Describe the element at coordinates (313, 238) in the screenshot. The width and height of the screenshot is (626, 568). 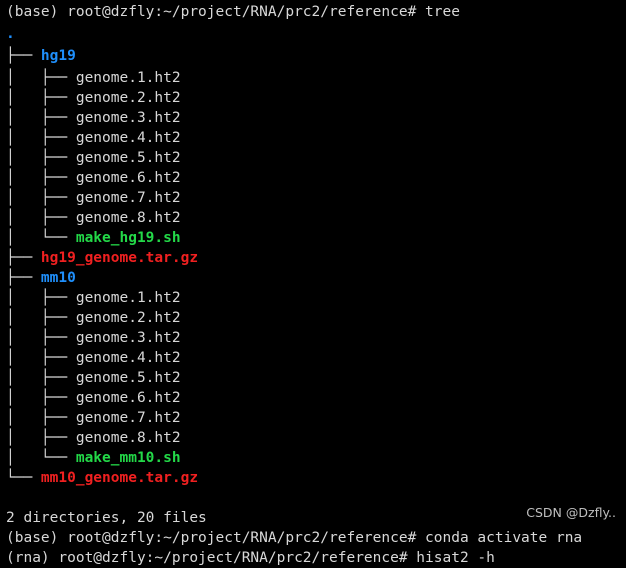
I see `tree-row: │ └── make_hg19.sh` at that location.